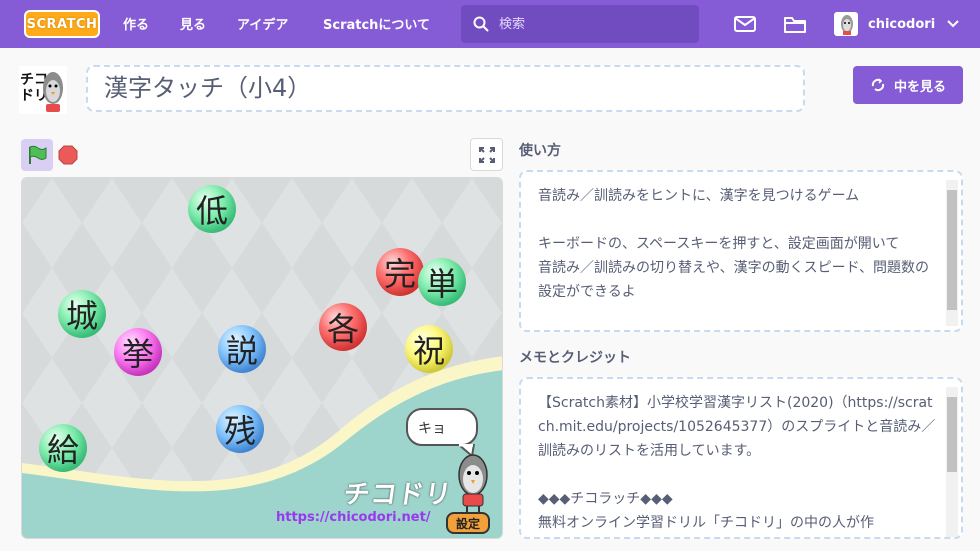  I want to click on fullscreen-button, so click(486, 154).